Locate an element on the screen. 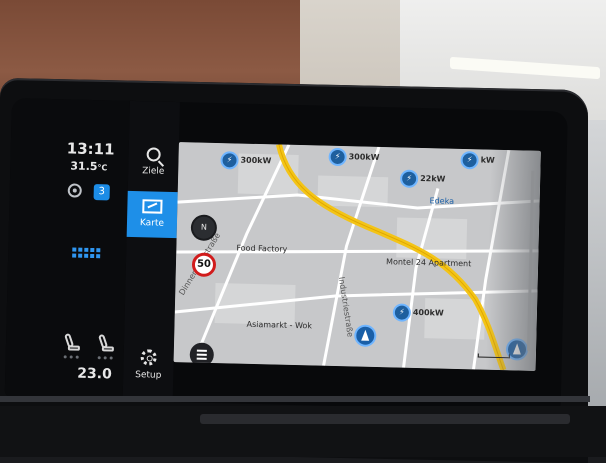  bezel-trim is located at coordinates (295, 399).